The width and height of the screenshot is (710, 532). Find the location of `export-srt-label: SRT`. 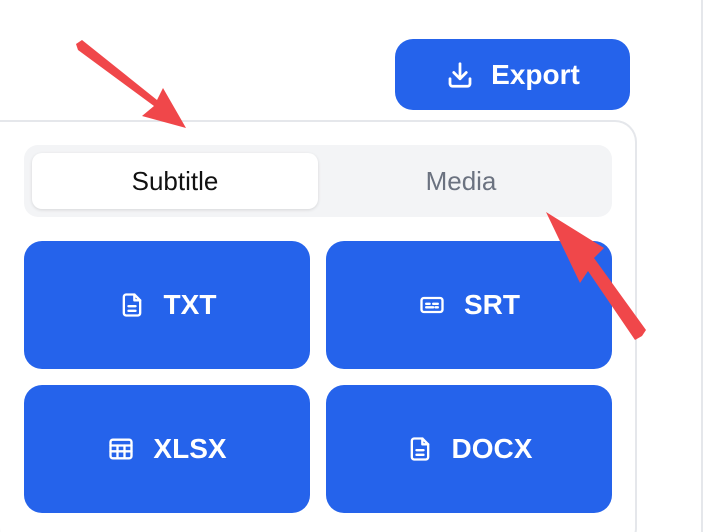

export-srt-label: SRT is located at coordinates (492, 304).